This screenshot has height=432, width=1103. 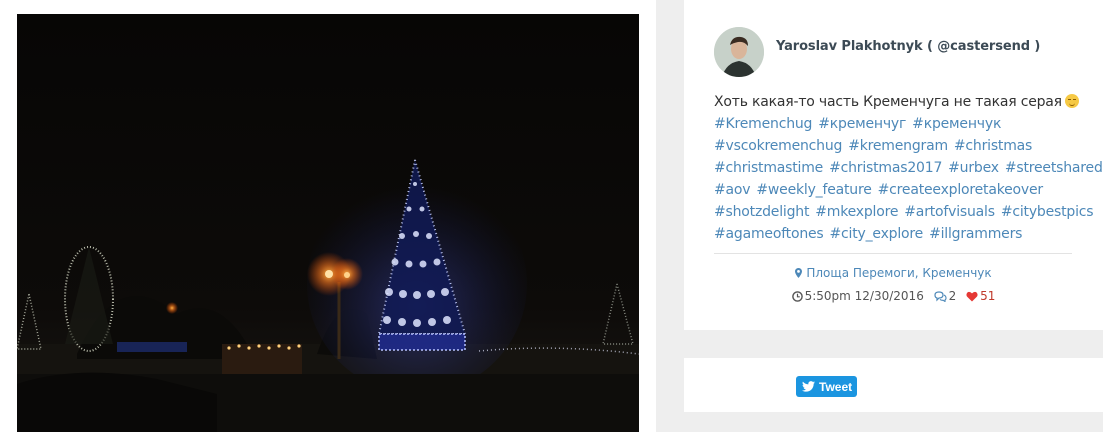 What do you see at coordinates (761, 212) in the screenshot?
I see `hashtag-link: #shotzdelight` at bounding box center [761, 212].